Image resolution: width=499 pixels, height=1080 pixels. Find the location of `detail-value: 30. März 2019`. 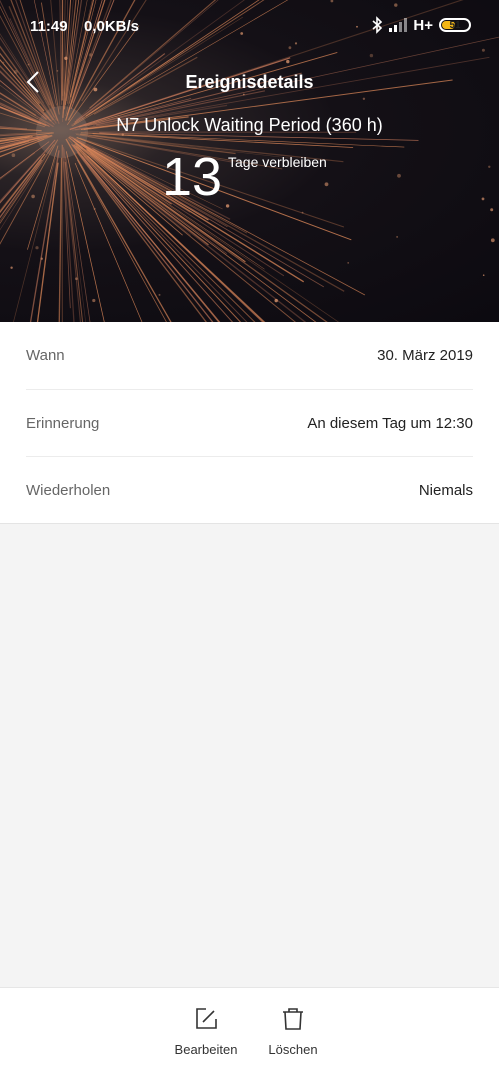

detail-value: 30. März 2019 is located at coordinates (425, 355).